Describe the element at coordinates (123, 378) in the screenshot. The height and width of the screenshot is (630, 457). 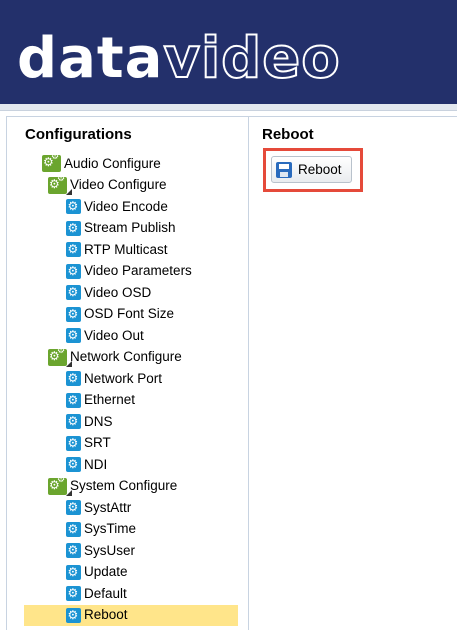
I see `tree-item-label: Network Port` at that location.